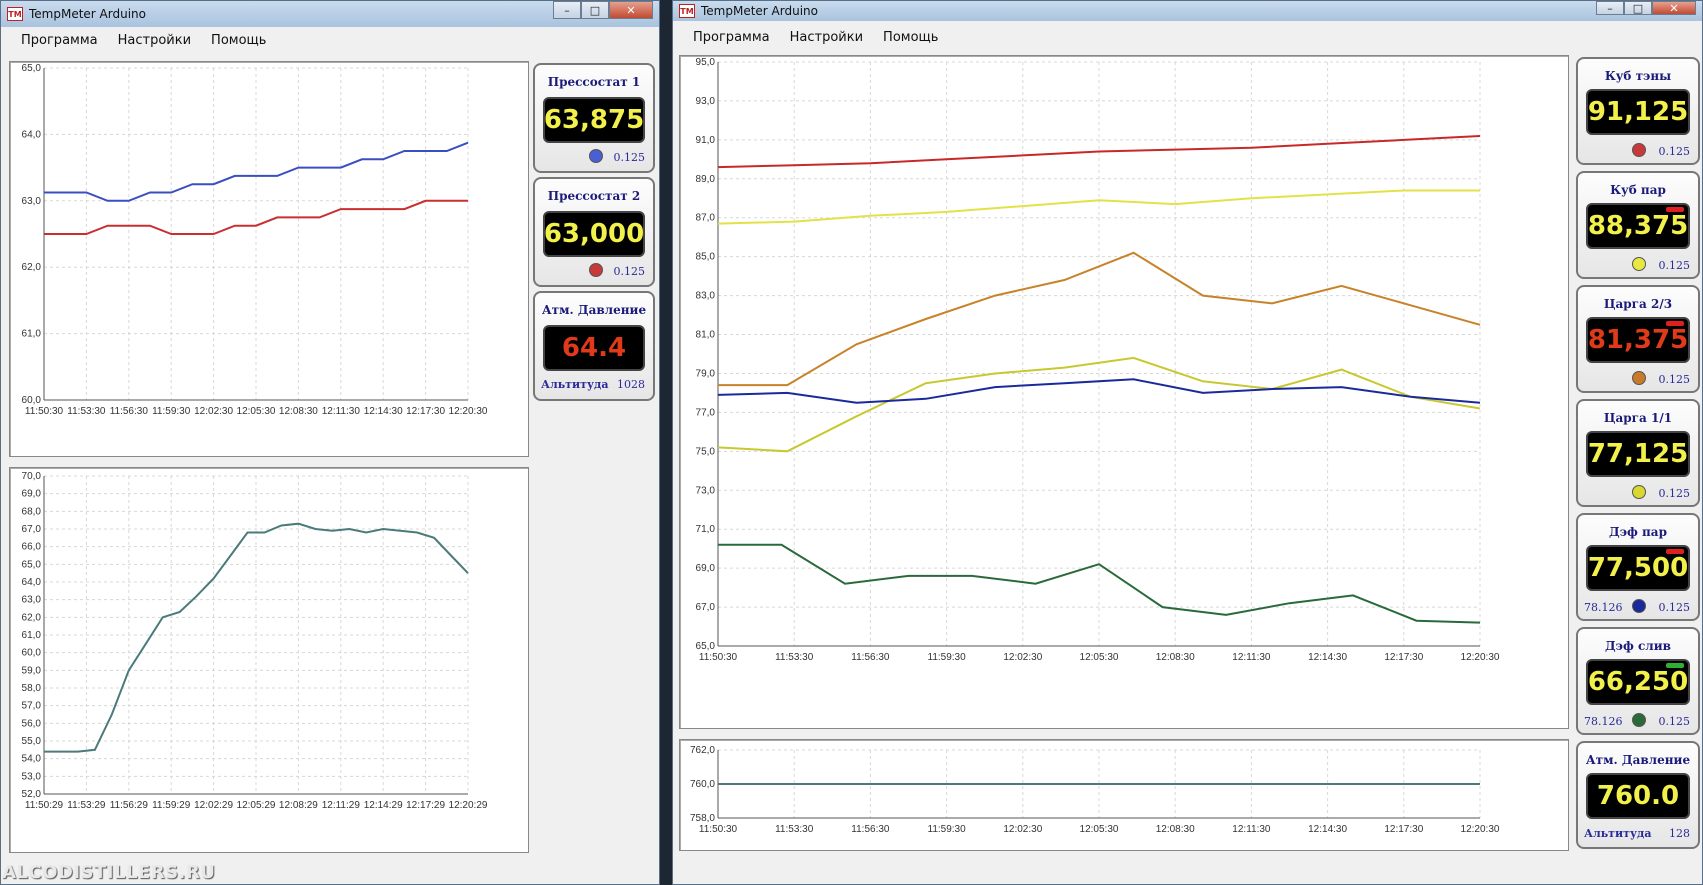 The height and width of the screenshot is (885, 1703). I want to click on card-label: Куб тэны, so click(1638, 76).